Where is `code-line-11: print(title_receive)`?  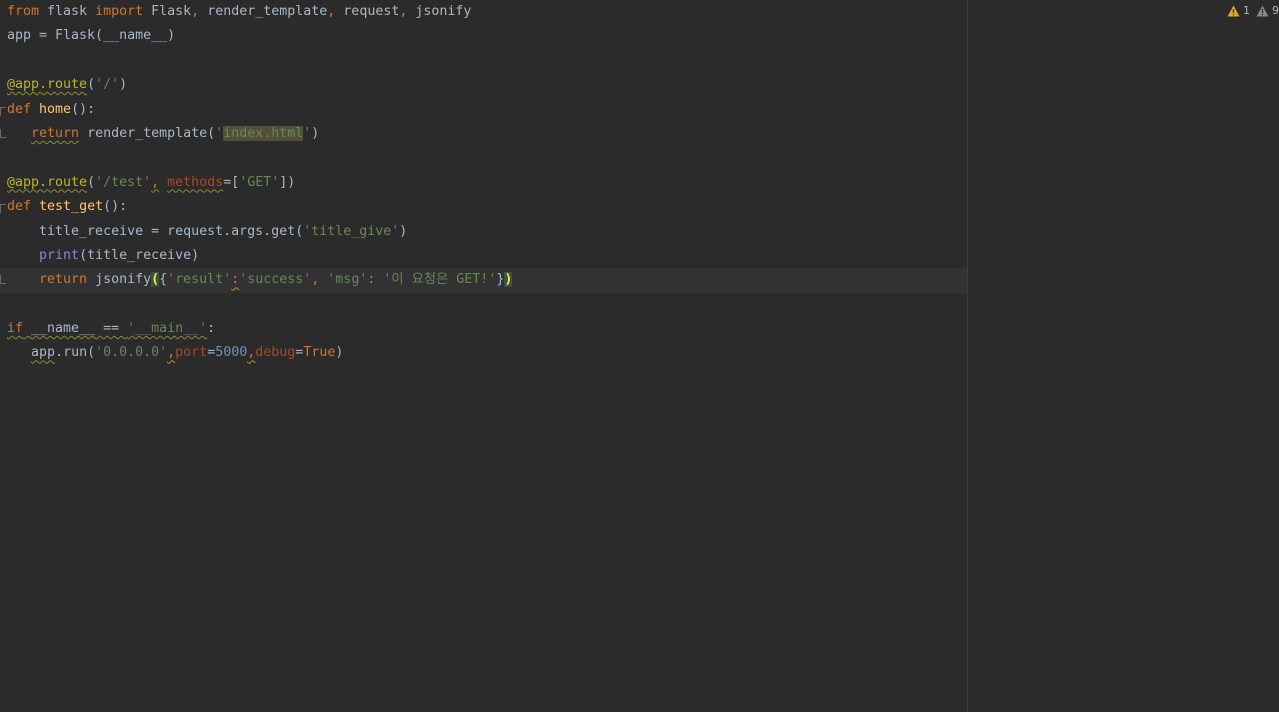
code-line-11: print(title_receive) is located at coordinates (483, 256).